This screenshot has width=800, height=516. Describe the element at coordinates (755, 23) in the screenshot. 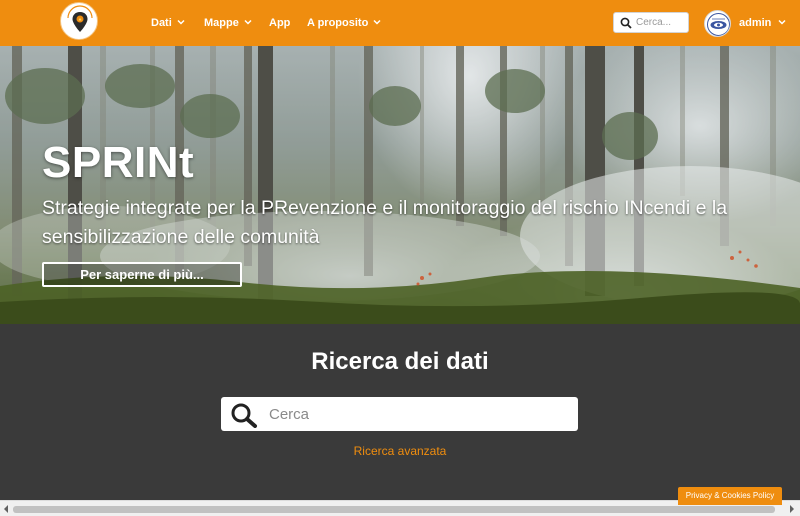

I see `user-name: admin` at that location.